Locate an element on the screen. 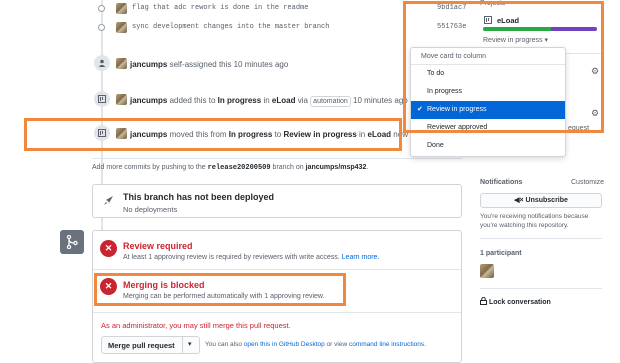  merge-status-icon is located at coordinates (72, 242).